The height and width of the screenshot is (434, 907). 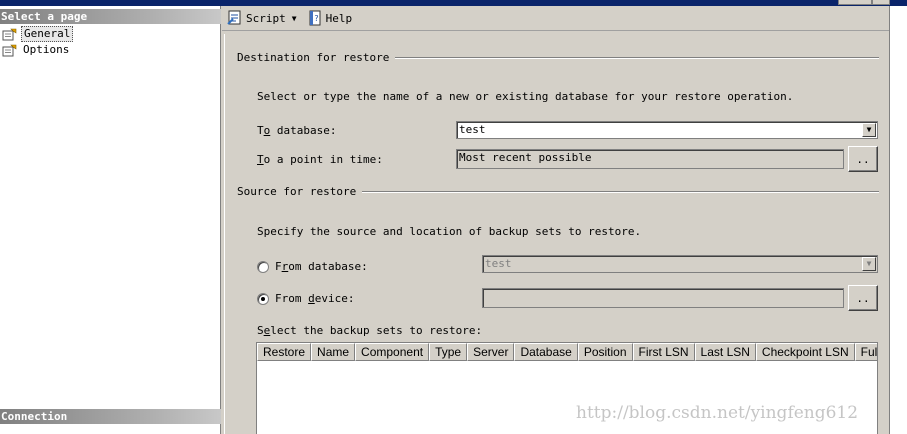 What do you see at coordinates (491, 352) in the screenshot?
I see `column-header-server: Server` at bounding box center [491, 352].